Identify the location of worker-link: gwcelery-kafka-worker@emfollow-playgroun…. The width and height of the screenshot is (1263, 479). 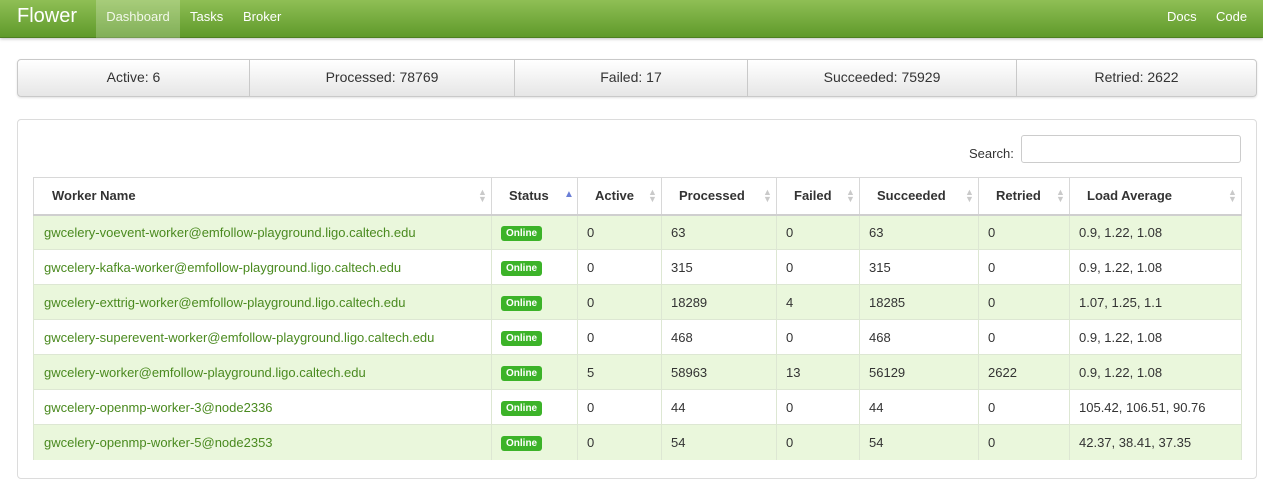
(222, 267).